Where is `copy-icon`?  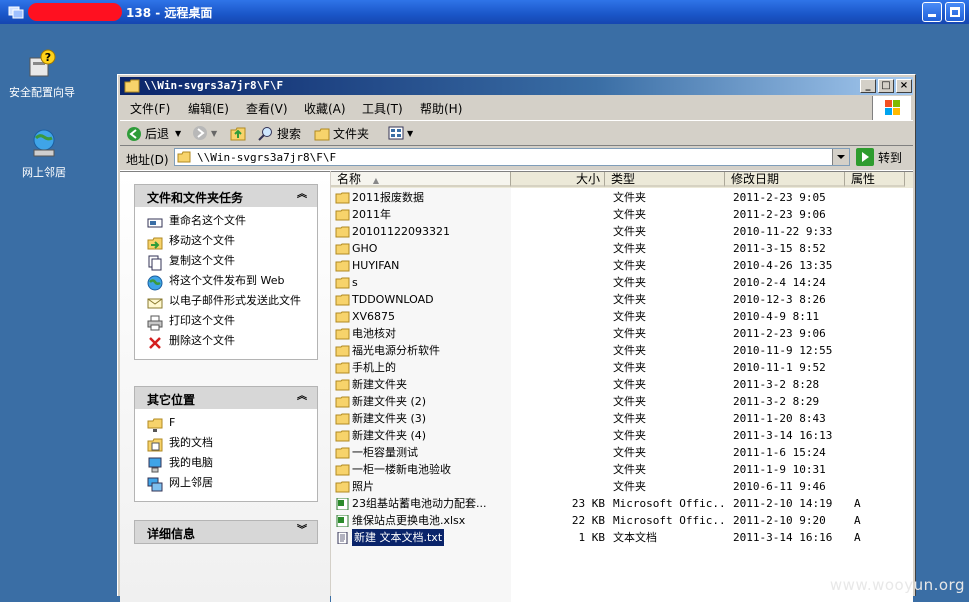
copy-icon is located at coordinates (155, 263).